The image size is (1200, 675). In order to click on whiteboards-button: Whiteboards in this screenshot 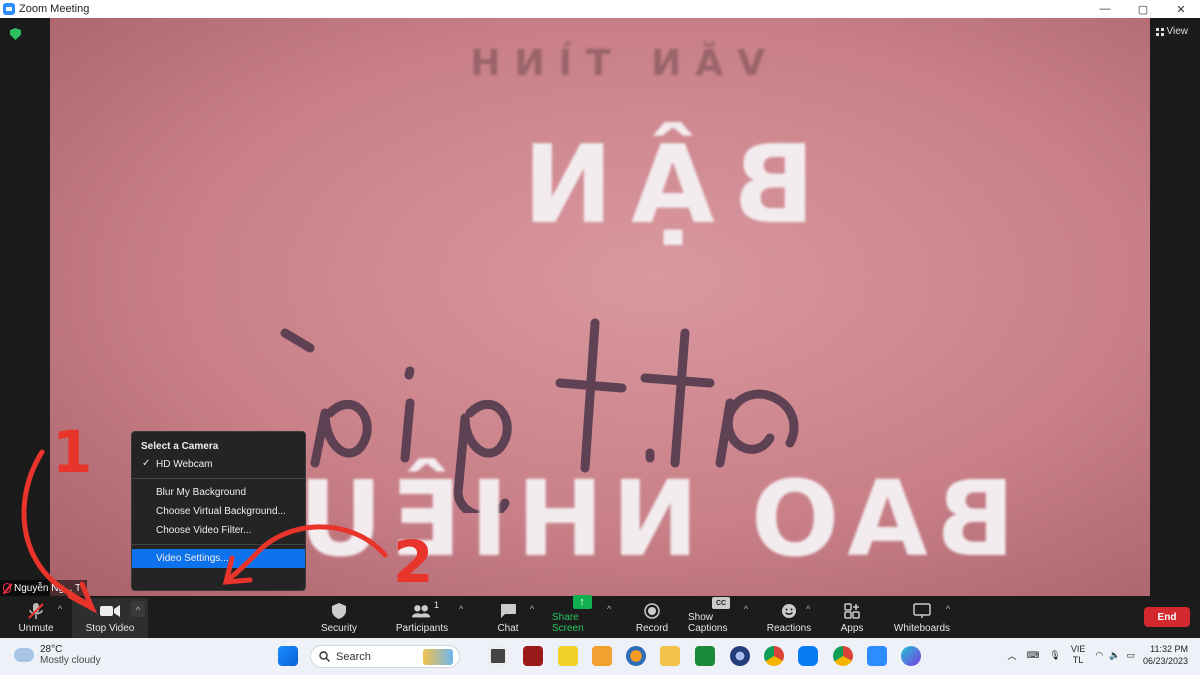, I will do `click(922, 618)`.